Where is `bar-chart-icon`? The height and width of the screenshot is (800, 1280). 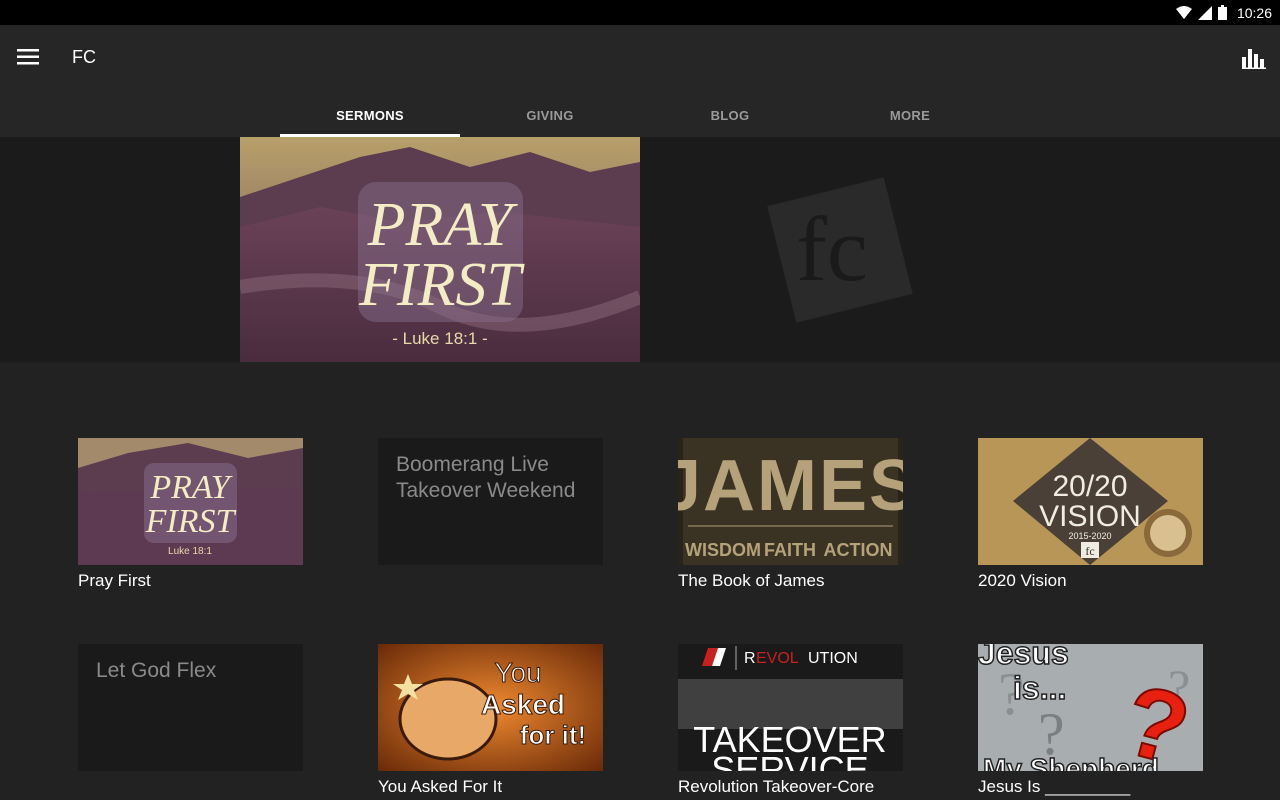
bar-chart-icon is located at coordinates (1254, 59).